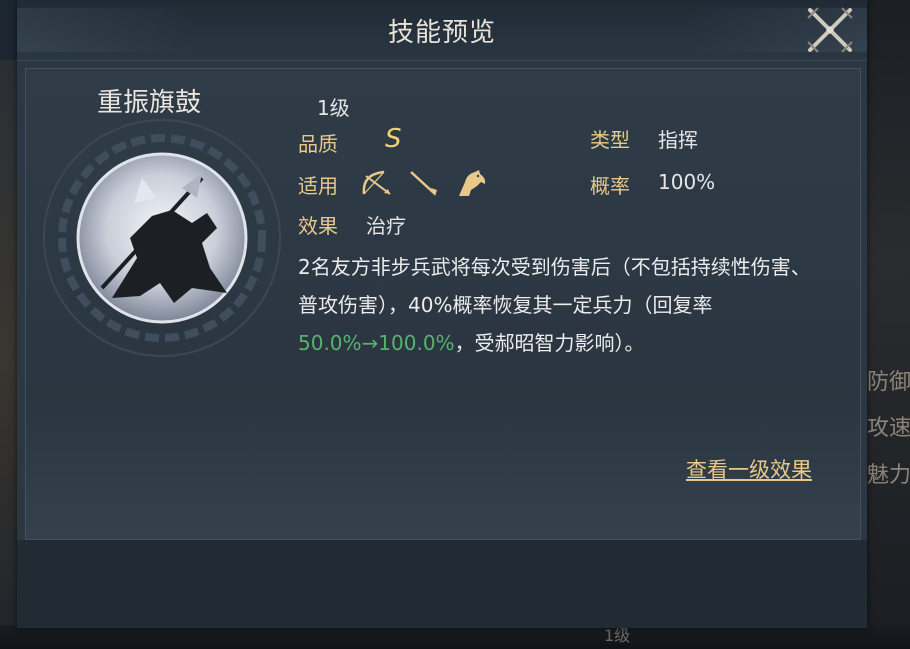 The height and width of the screenshot is (649, 910). What do you see at coordinates (472, 183) in the screenshot?
I see `horse-cavalry-icon` at bounding box center [472, 183].